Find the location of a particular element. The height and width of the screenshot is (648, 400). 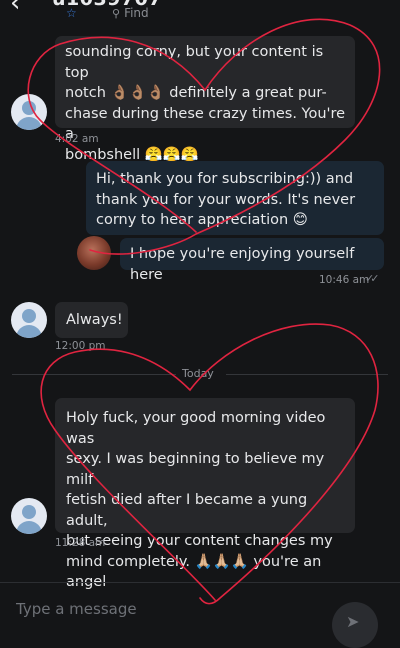

my-avatar is located at coordinates (94, 253).